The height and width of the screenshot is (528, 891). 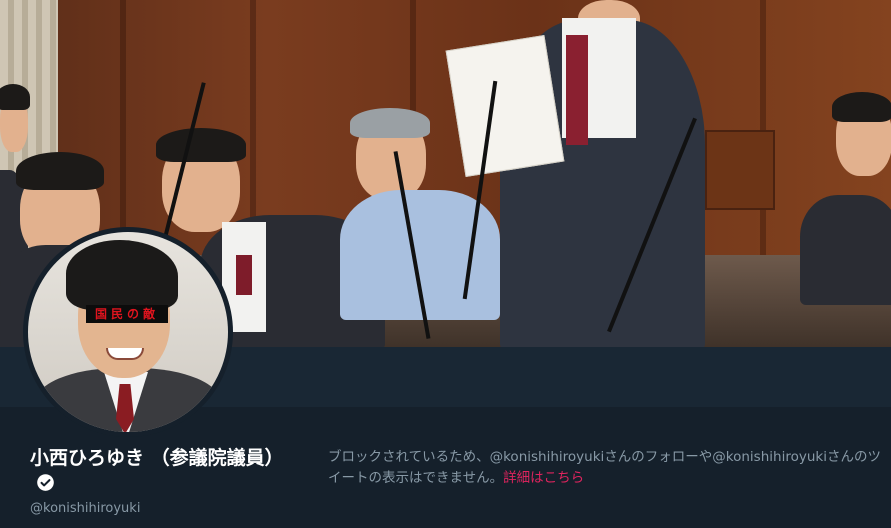 I want to click on profile-display-name: 小西ひろゆき （参議院議員）, so click(x=157, y=458).